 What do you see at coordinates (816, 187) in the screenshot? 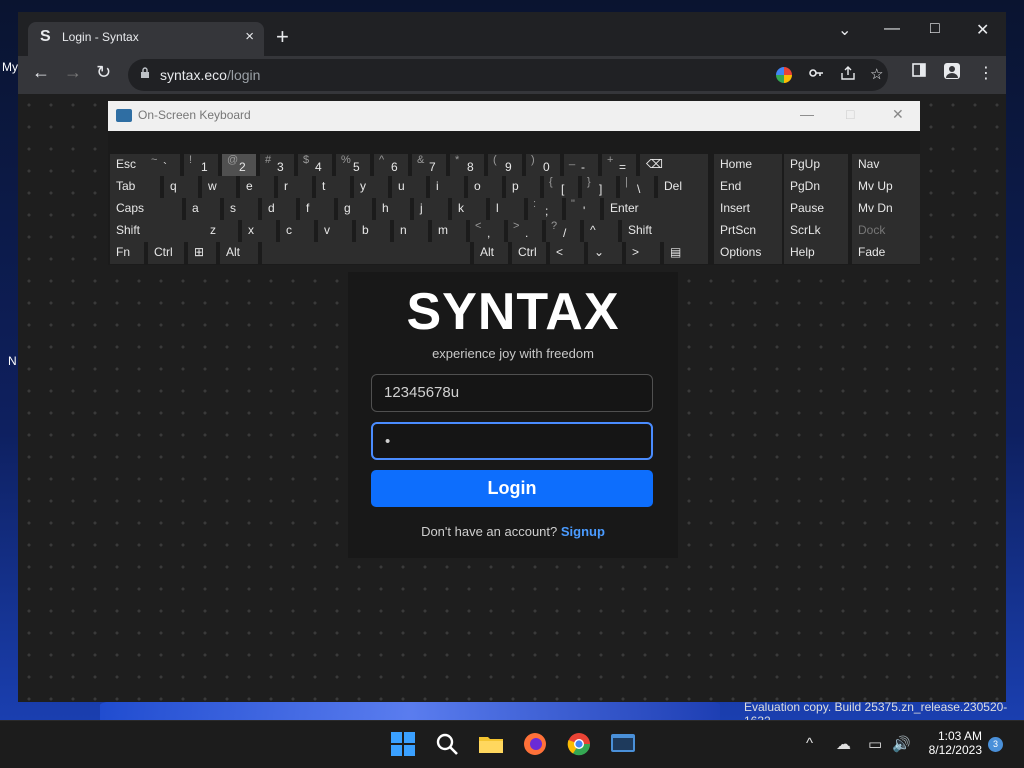
I see `osk-nav-key: PgDn` at bounding box center [816, 187].